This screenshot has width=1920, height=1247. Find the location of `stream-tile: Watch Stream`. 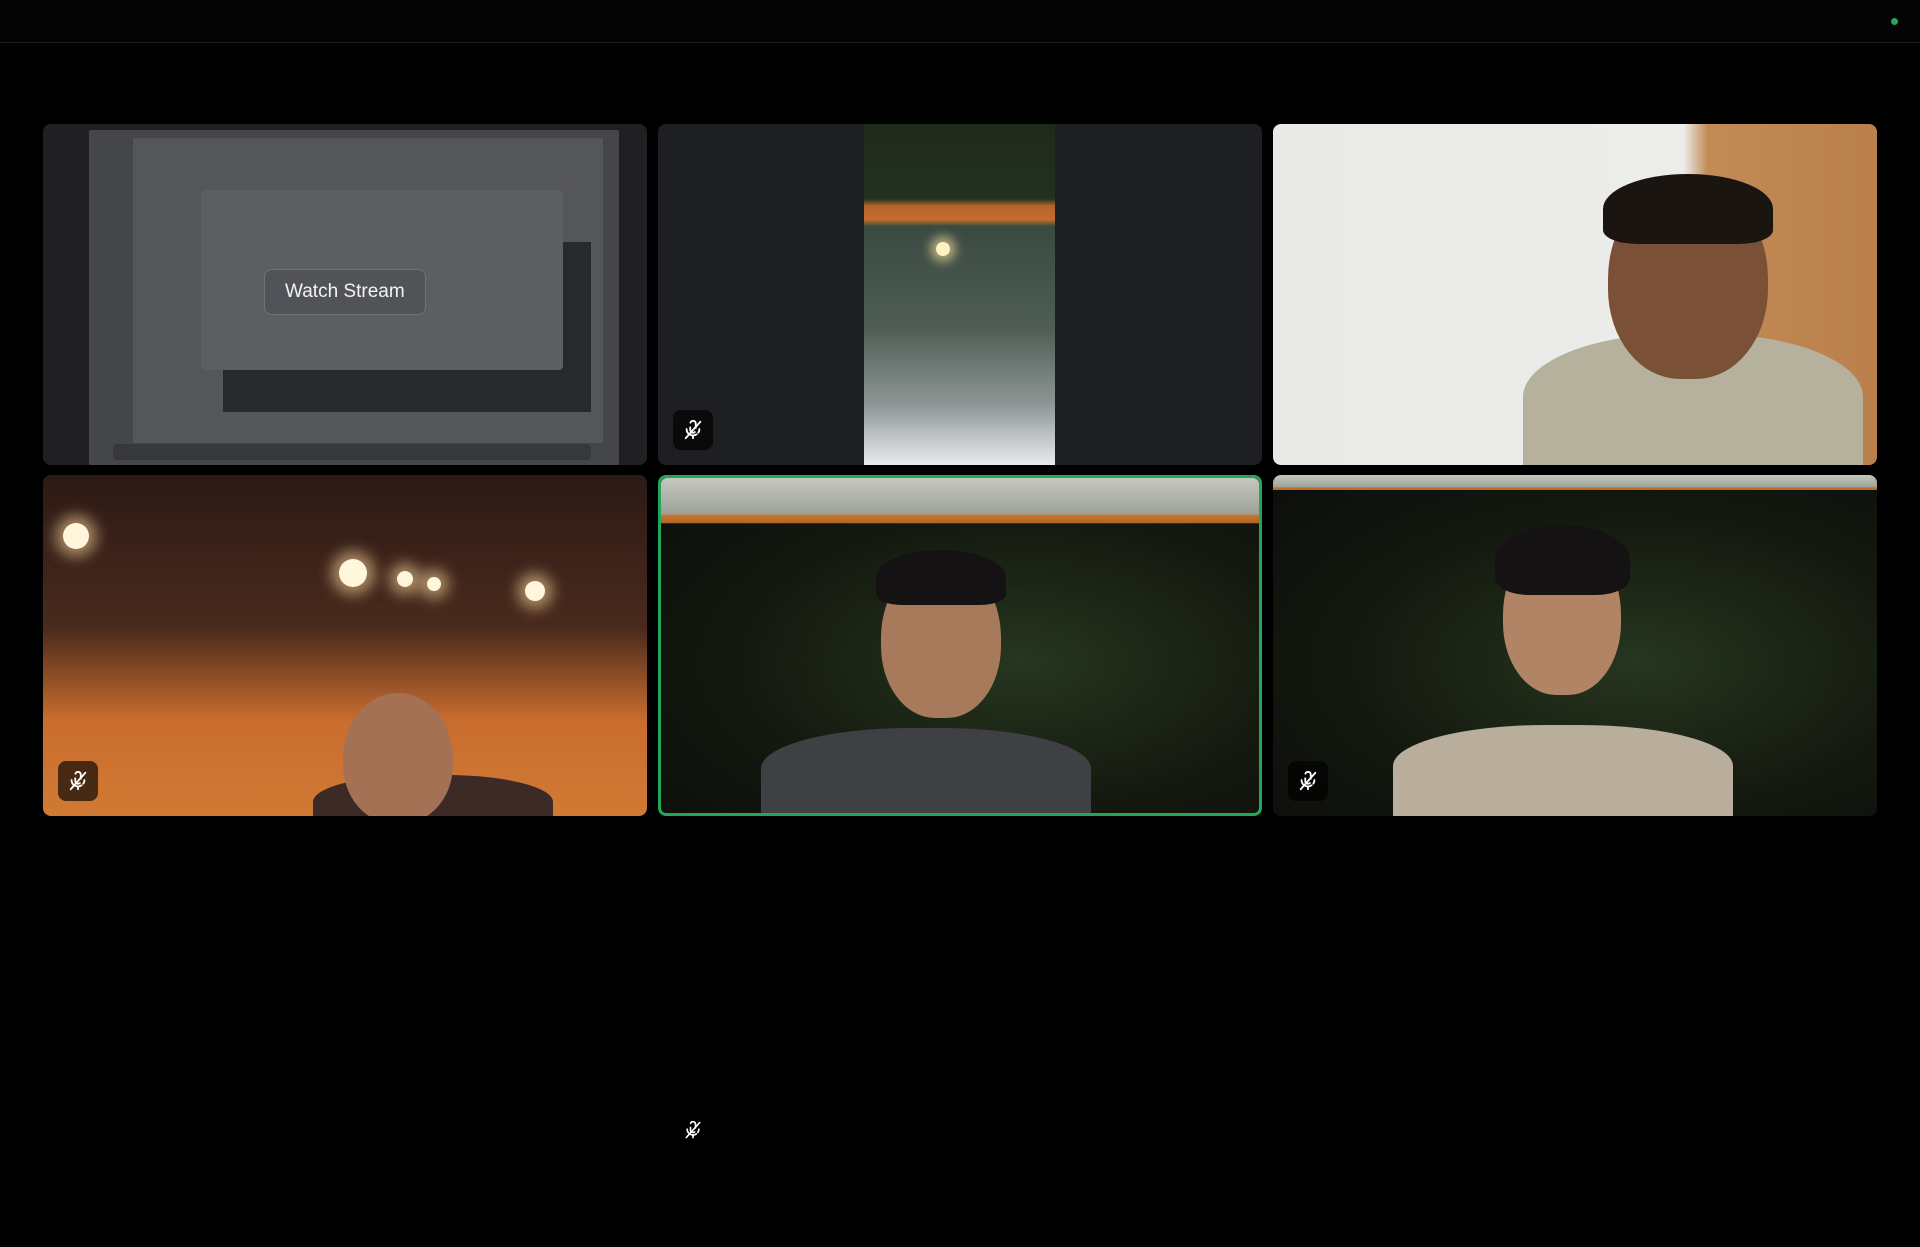

stream-tile: Watch Stream is located at coordinates (345, 294).